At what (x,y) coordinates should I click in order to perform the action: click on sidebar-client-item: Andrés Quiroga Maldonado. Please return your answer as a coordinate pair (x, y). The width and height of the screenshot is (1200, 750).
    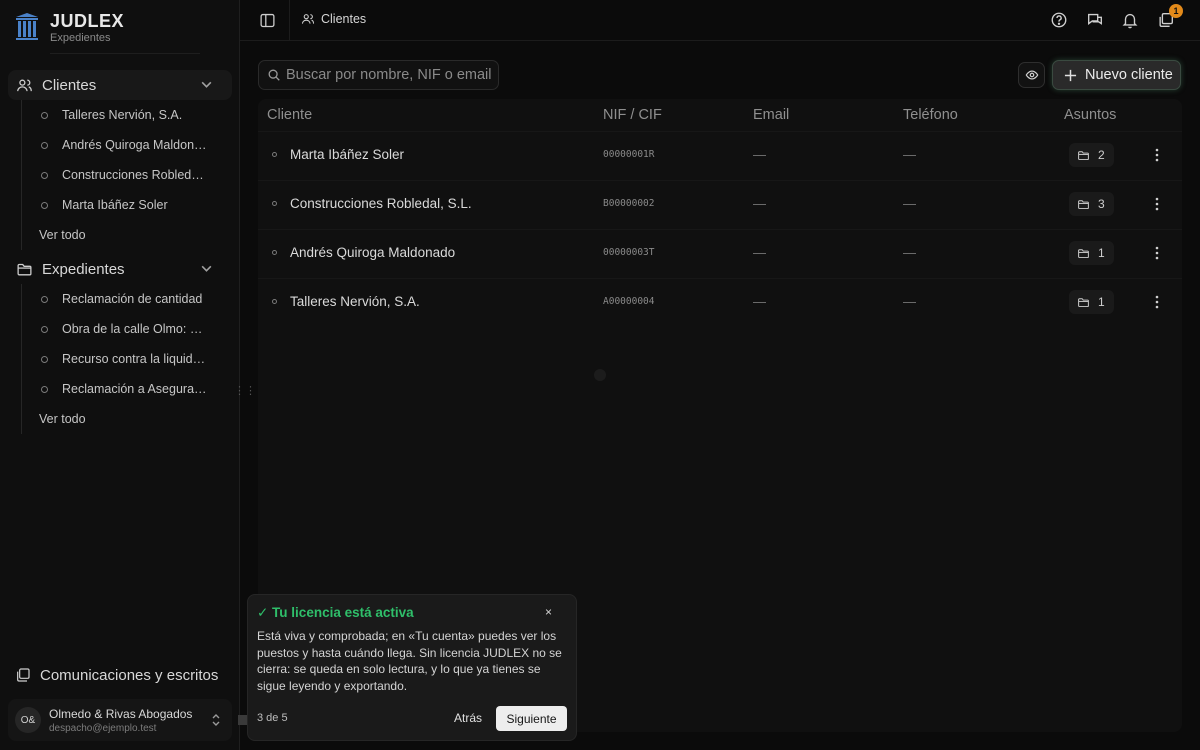
    Looking at the image, I should click on (121, 145).